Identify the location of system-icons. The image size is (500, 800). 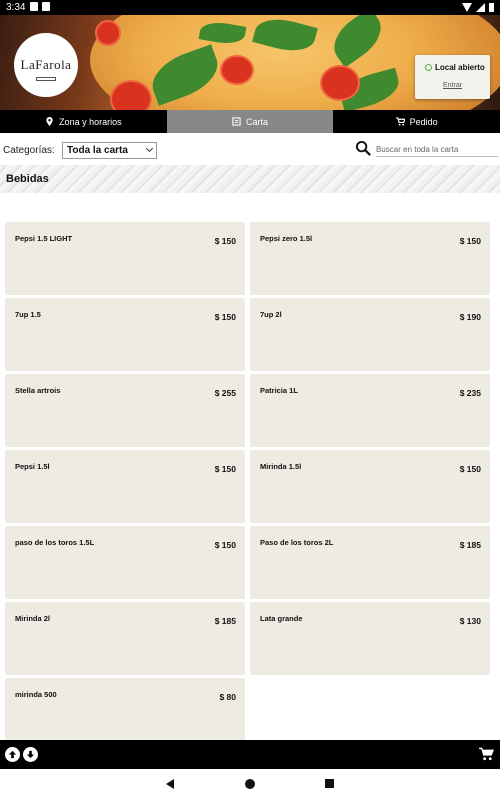
(478, 7).